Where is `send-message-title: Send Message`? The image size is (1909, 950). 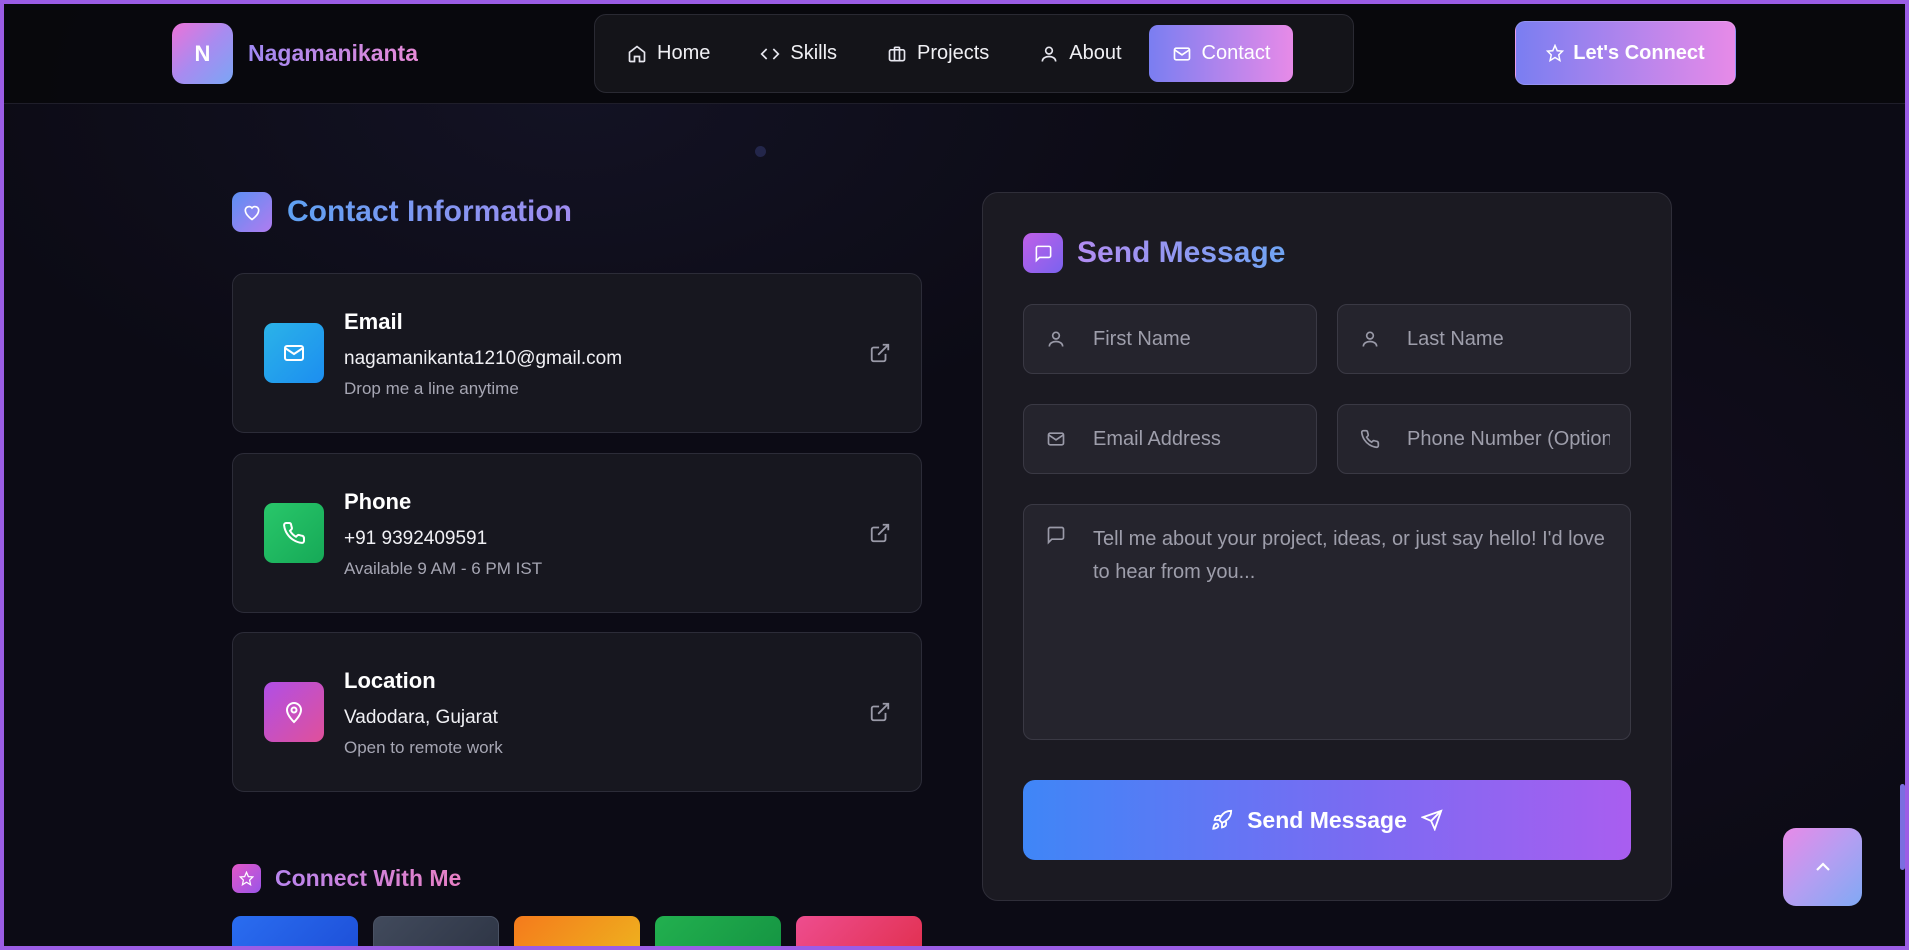 send-message-title: Send Message is located at coordinates (1181, 252).